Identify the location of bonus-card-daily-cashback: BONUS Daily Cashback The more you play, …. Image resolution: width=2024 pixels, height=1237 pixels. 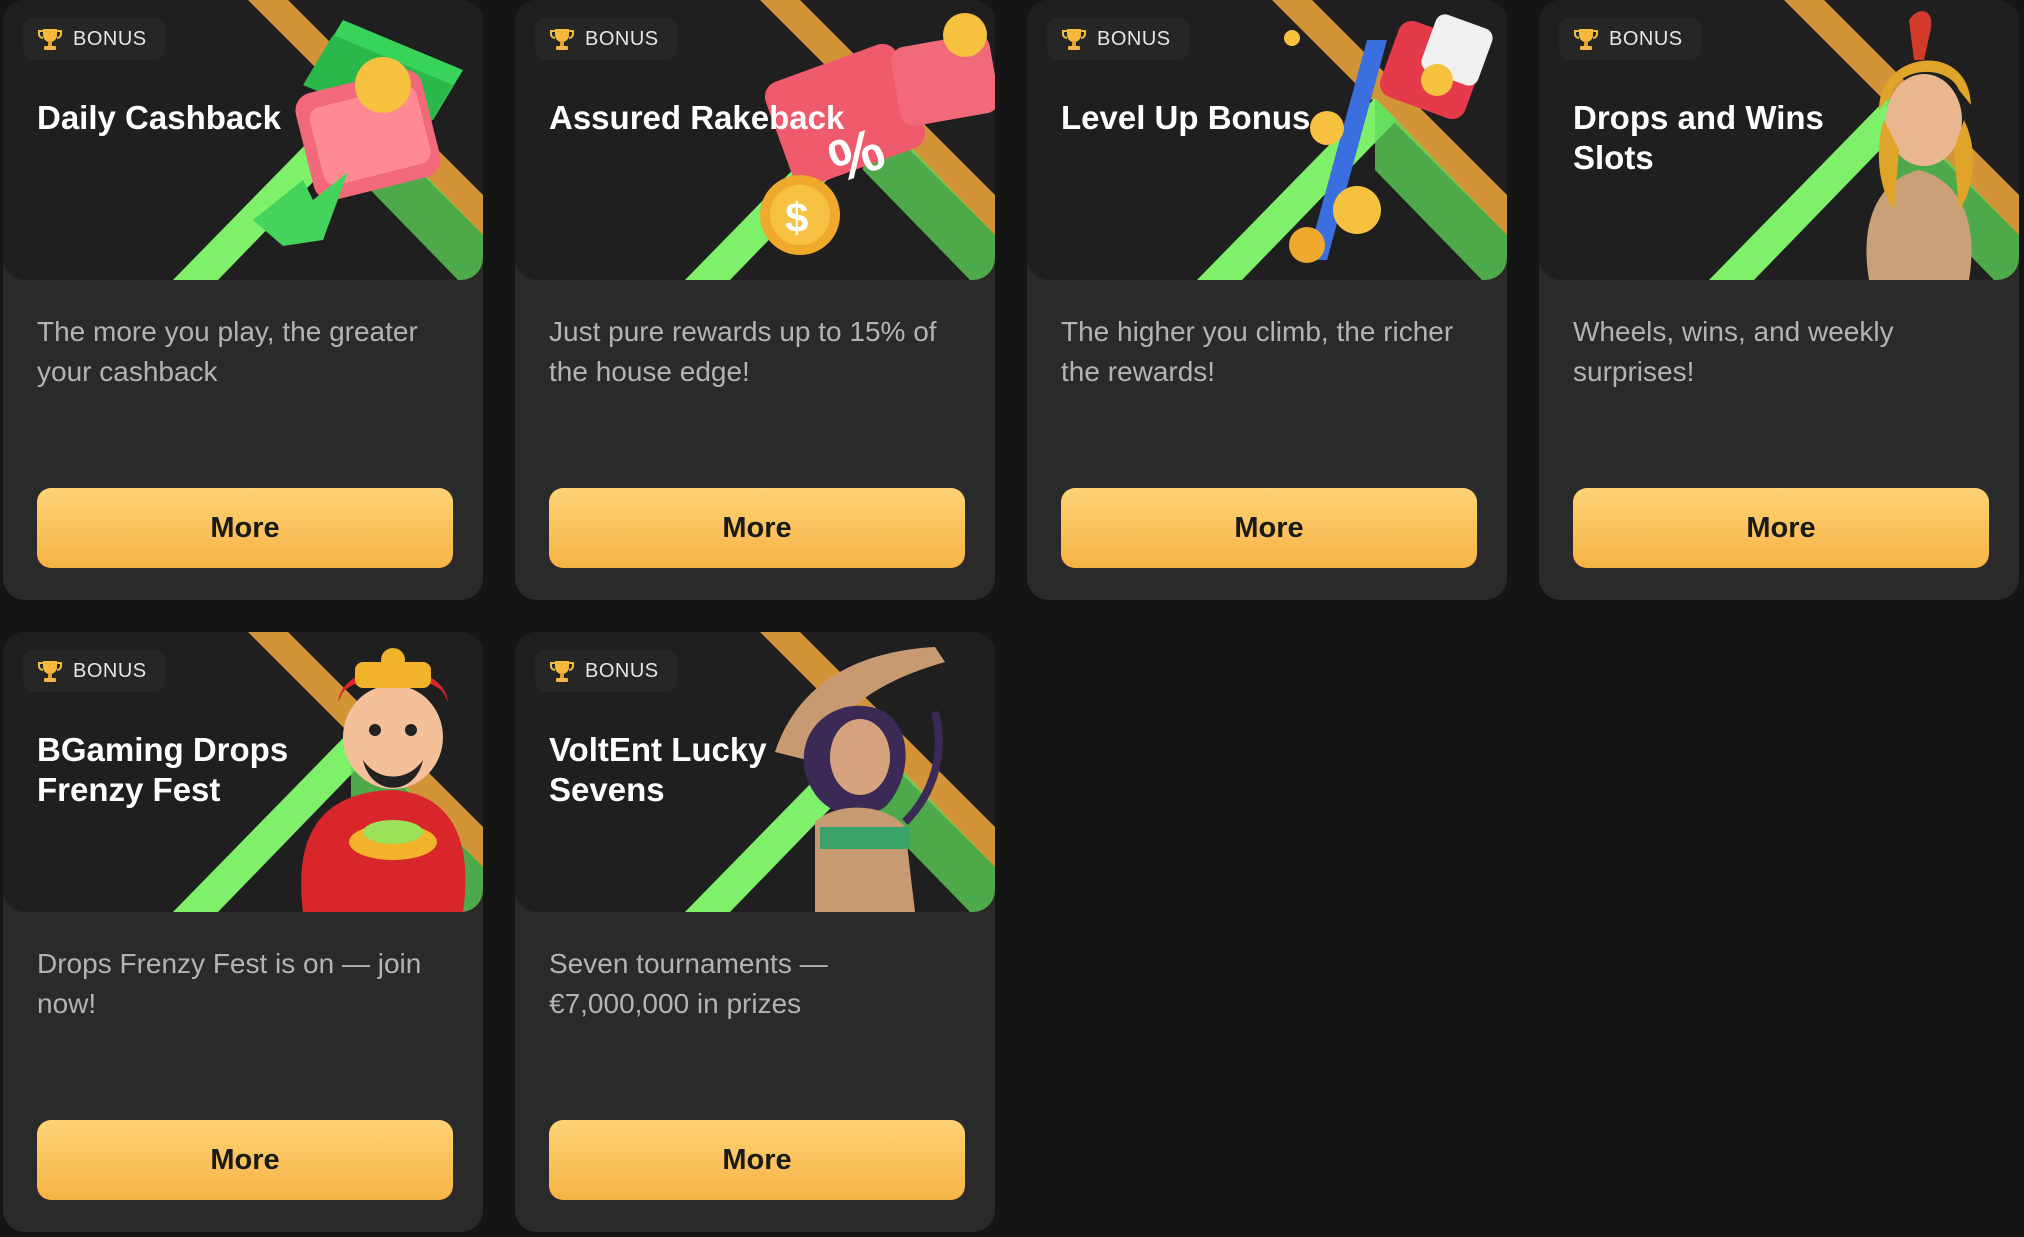
(243, 300).